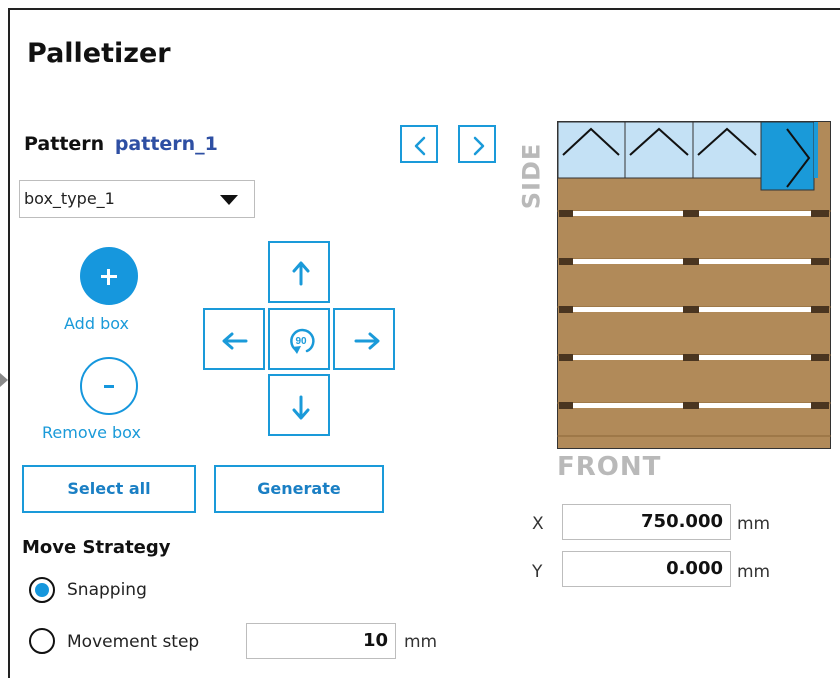  Describe the element at coordinates (109, 386) in the screenshot. I see `remove-box-button` at that location.